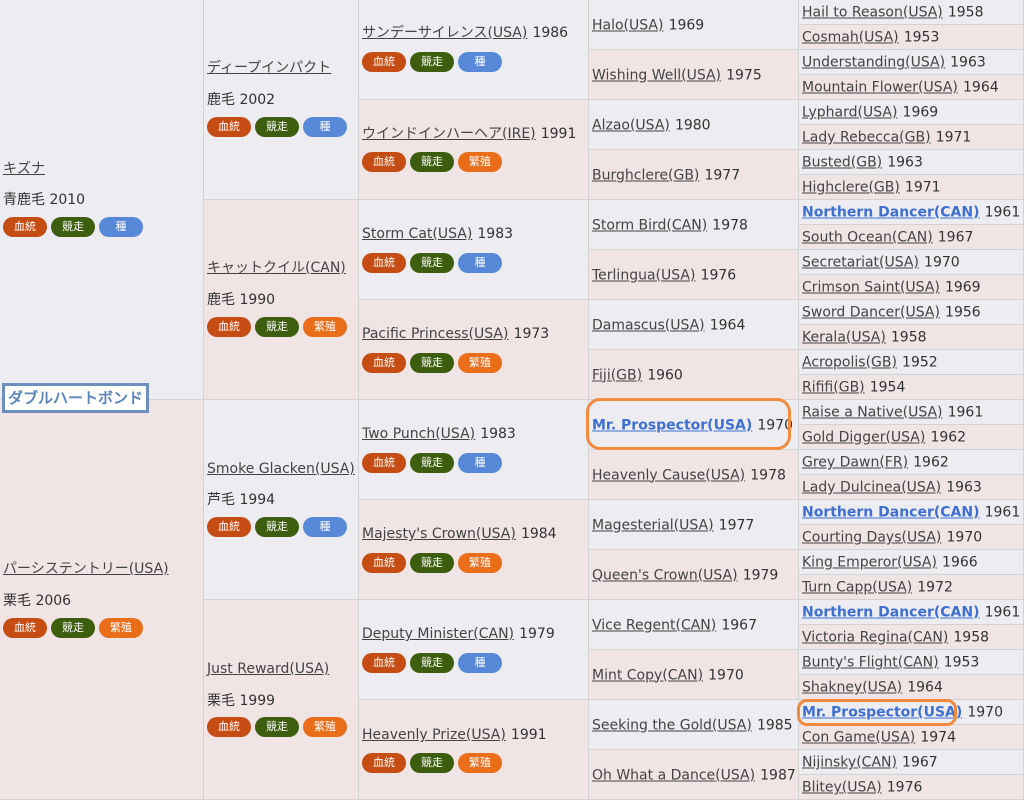 The image size is (1024, 800). Describe the element at coordinates (858, 738) in the screenshot. I see `gen5-name-link: Con Game(USA)` at that location.